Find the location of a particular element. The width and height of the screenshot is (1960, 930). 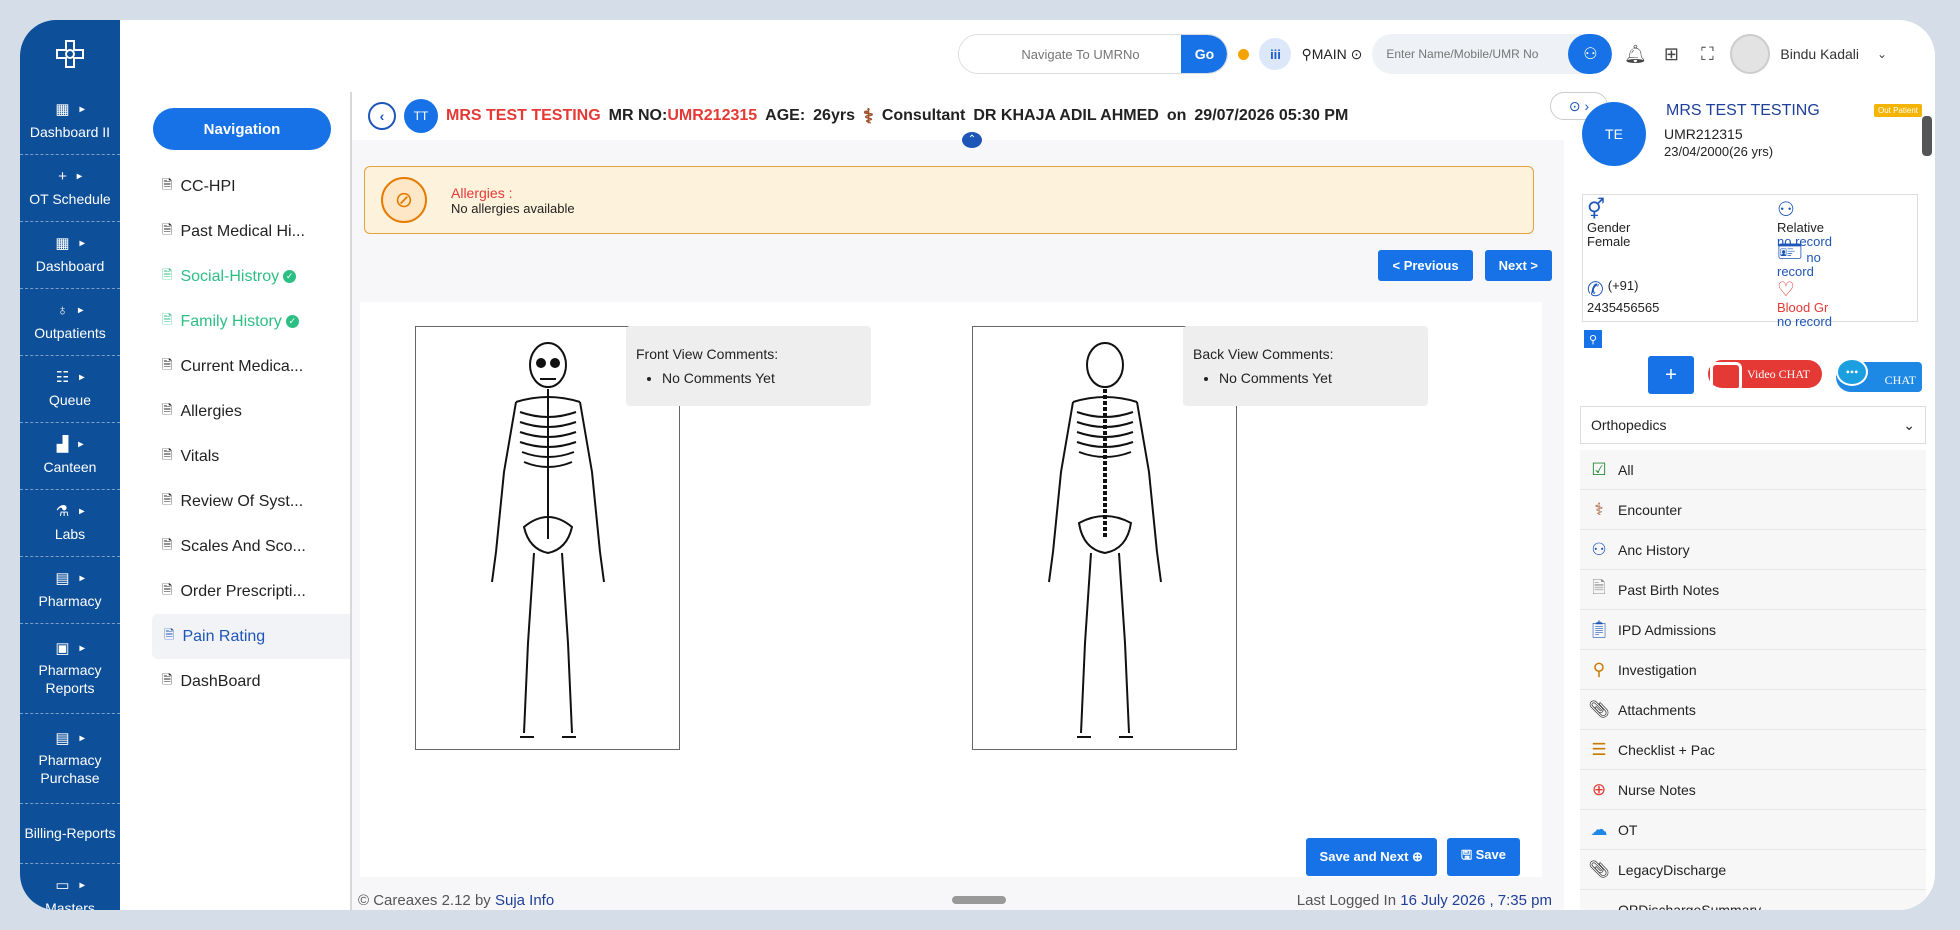

chevron-down-icon: ⌄ is located at coordinates (1882, 54).